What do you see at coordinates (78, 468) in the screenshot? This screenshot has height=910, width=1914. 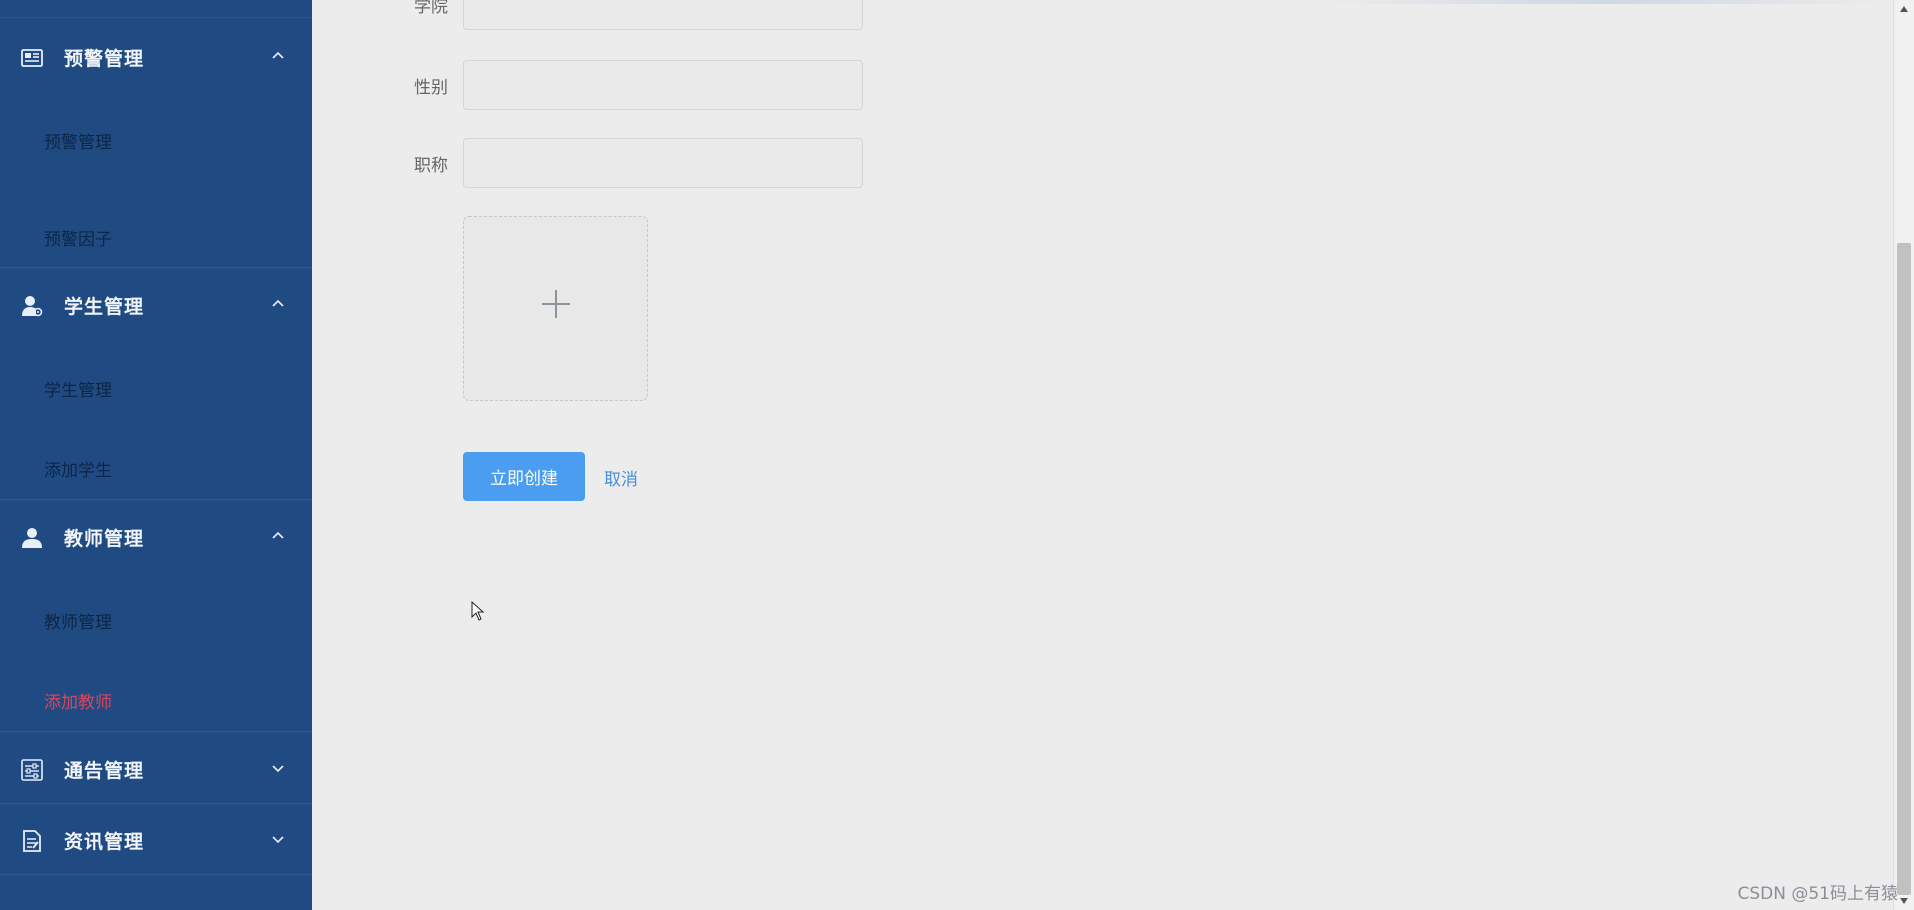 I see `sidebar-item-add-student: 添加学生` at bounding box center [78, 468].